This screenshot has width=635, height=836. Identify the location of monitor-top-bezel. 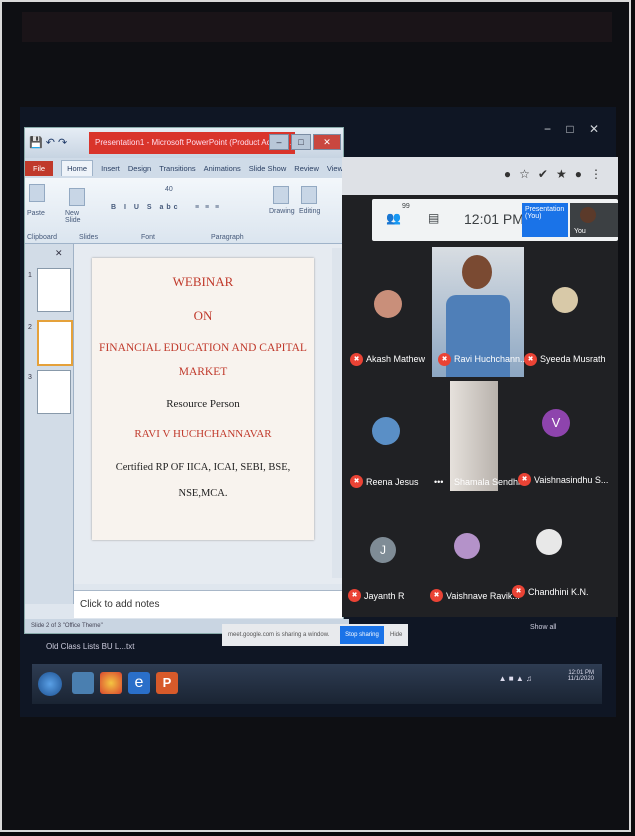
(317, 27).